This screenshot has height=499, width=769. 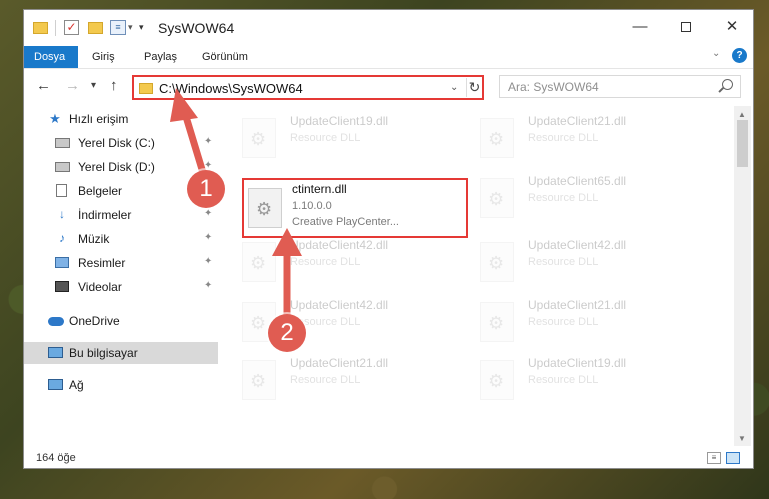 What do you see at coordinates (100, 287) in the screenshot?
I see `sidebar-item-label: Videolar` at bounding box center [100, 287].